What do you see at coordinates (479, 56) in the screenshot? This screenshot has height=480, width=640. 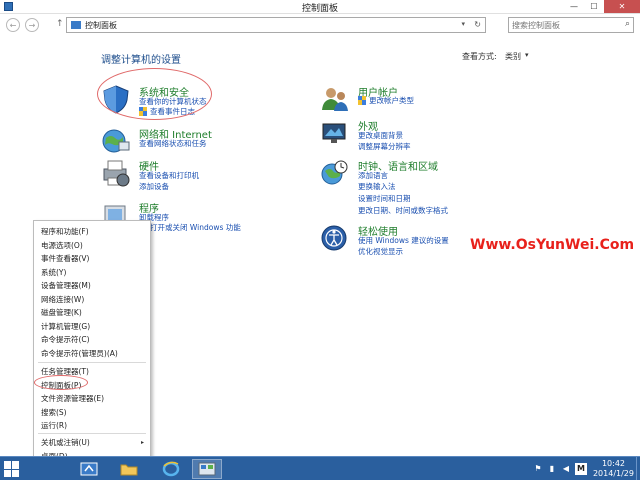 I see `view-by-label: 查看方式:` at bounding box center [479, 56].